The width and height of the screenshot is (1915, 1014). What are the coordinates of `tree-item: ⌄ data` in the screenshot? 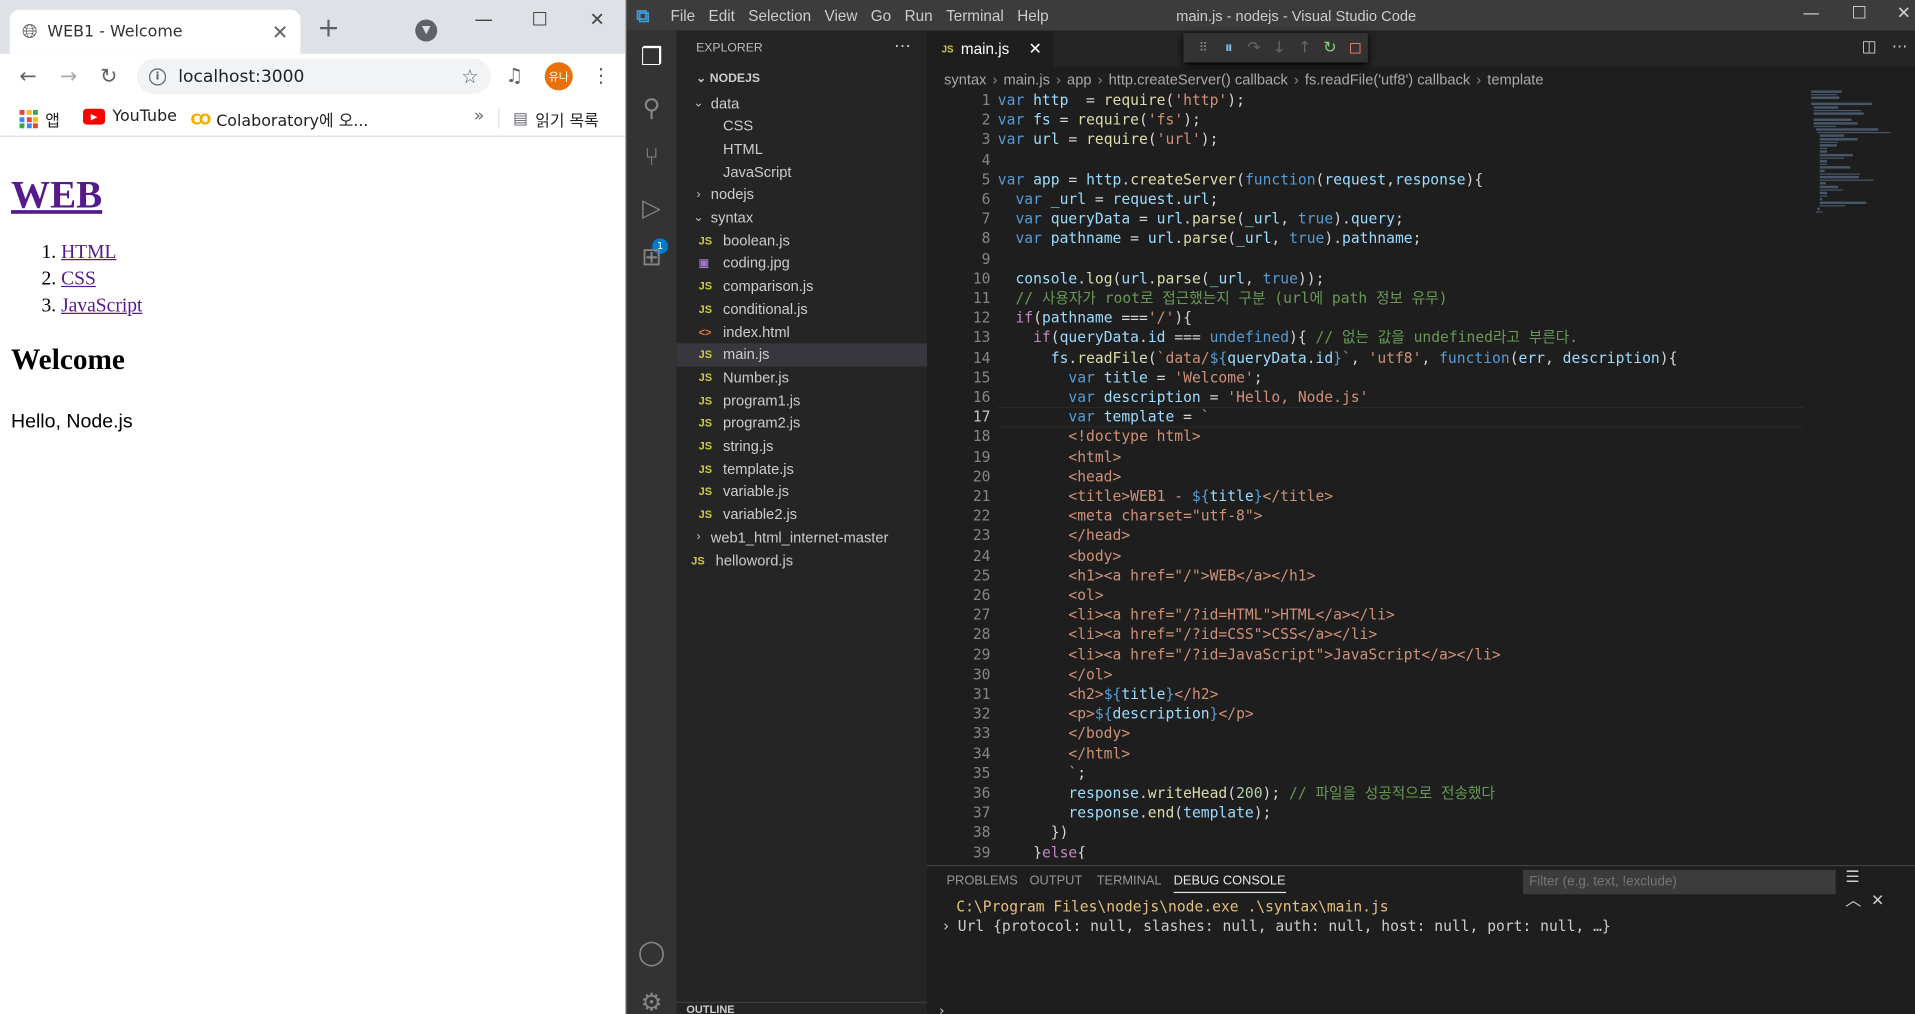 It's located at (802, 103).